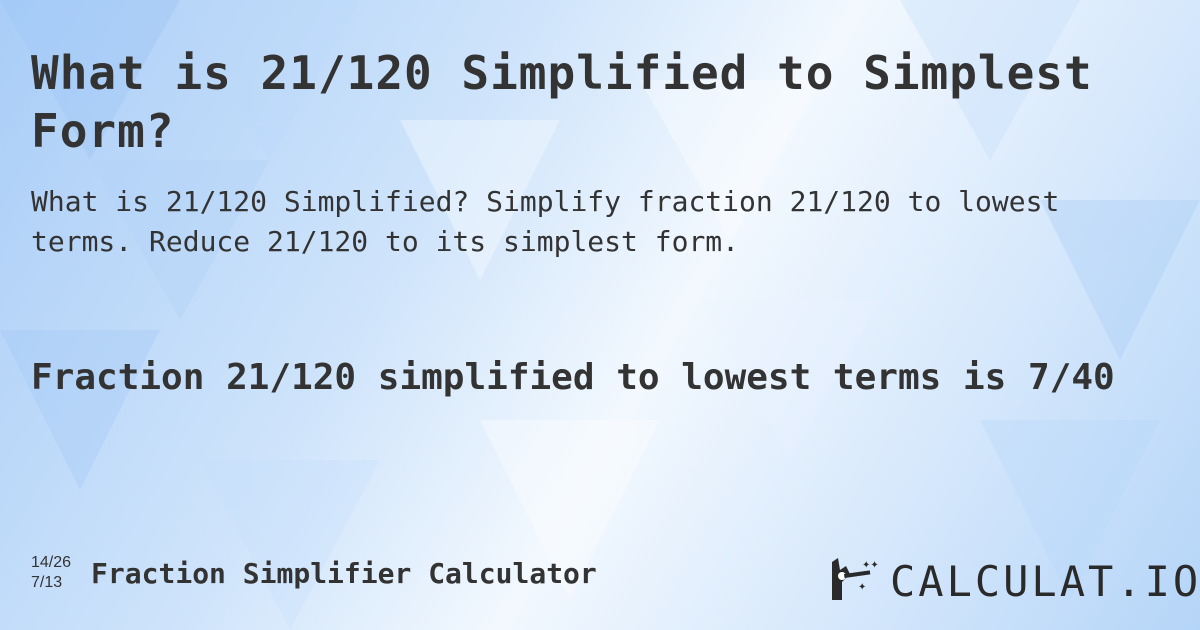 The image size is (1200, 630). I want to click on fraction-icon: 14/26 7/13, so click(51, 573).